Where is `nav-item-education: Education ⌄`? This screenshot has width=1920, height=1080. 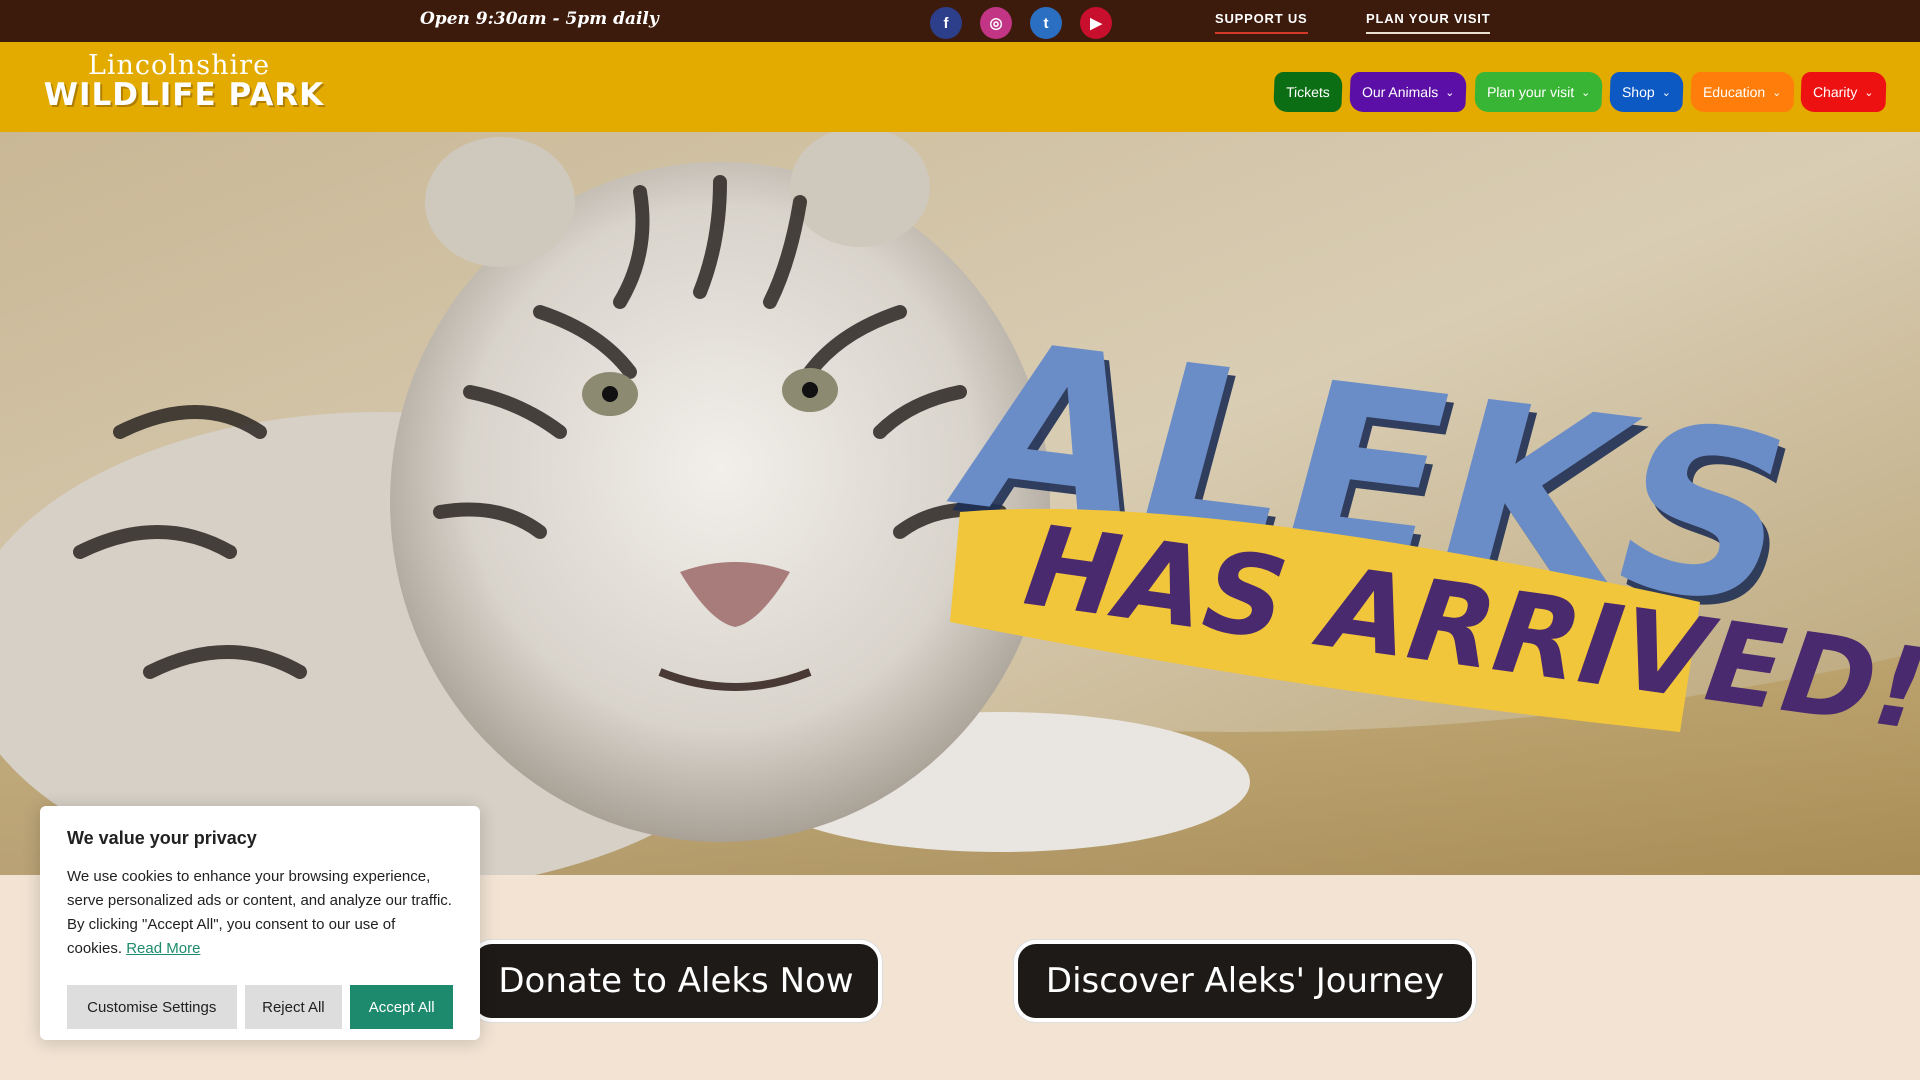 nav-item-education: Education ⌄ is located at coordinates (1742, 92).